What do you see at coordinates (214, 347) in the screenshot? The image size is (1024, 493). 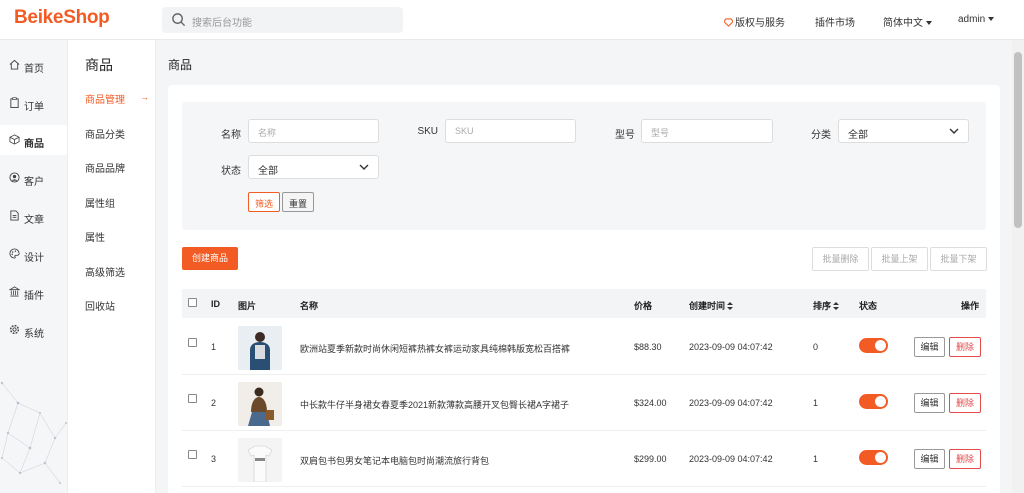 I see `row-id: 1` at bounding box center [214, 347].